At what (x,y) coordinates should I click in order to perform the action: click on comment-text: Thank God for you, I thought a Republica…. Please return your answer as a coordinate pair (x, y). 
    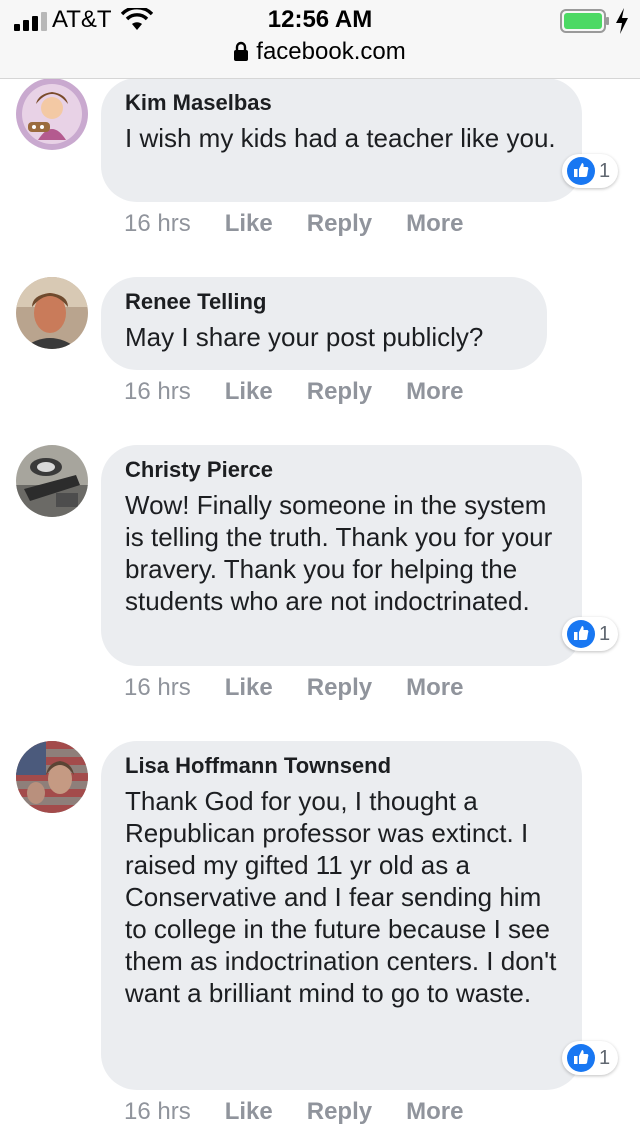
    Looking at the image, I should click on (341, 897).